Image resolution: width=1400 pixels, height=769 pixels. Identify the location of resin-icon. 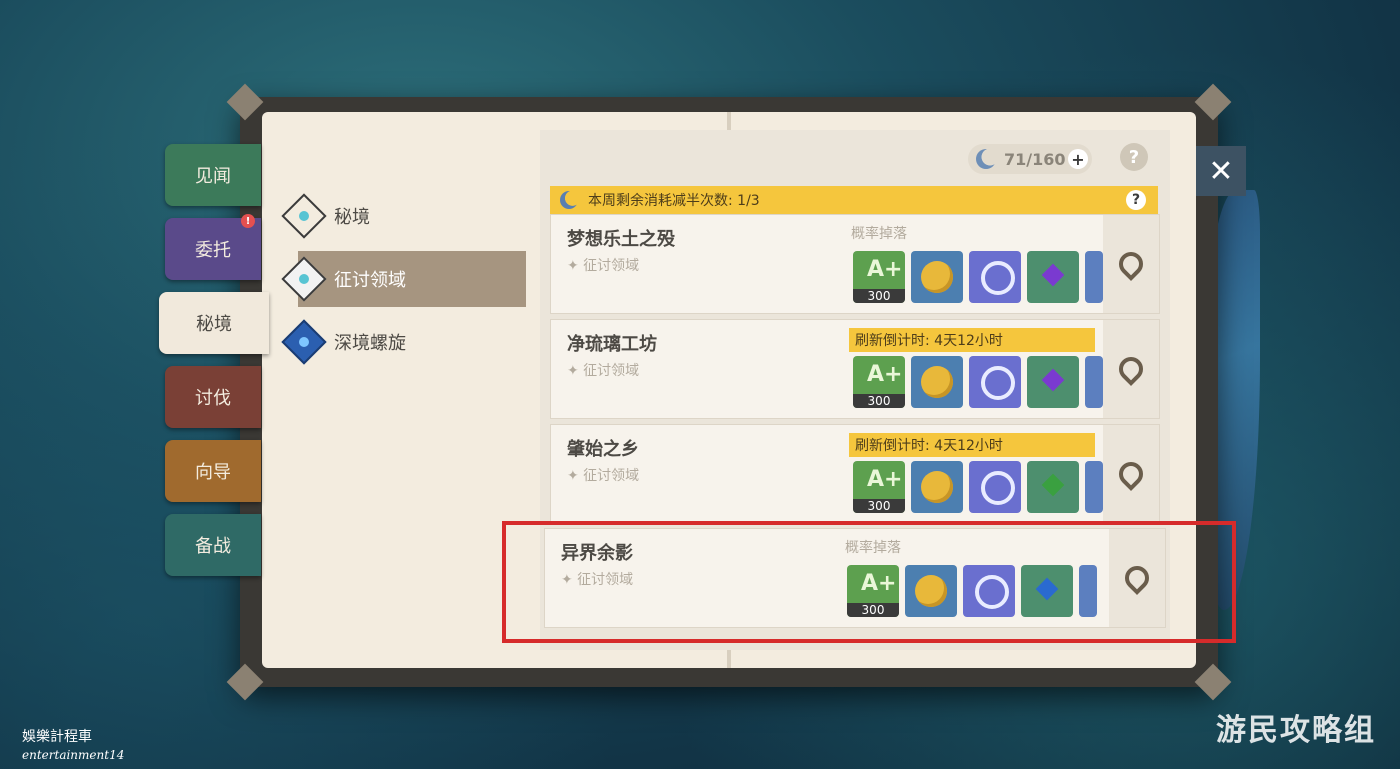
(569, 200).